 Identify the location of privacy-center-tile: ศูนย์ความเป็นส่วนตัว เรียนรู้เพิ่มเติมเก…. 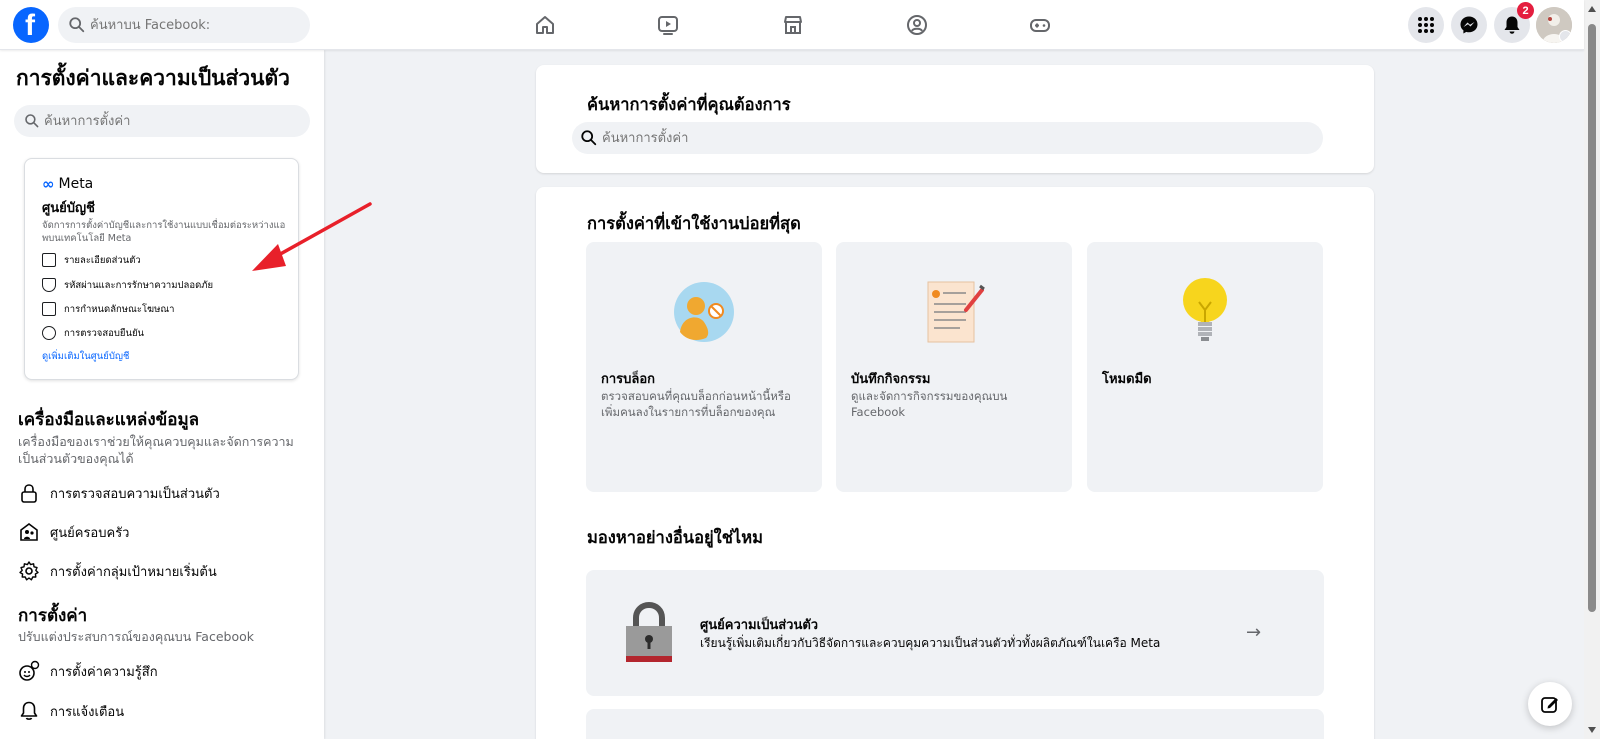
(955, 633).